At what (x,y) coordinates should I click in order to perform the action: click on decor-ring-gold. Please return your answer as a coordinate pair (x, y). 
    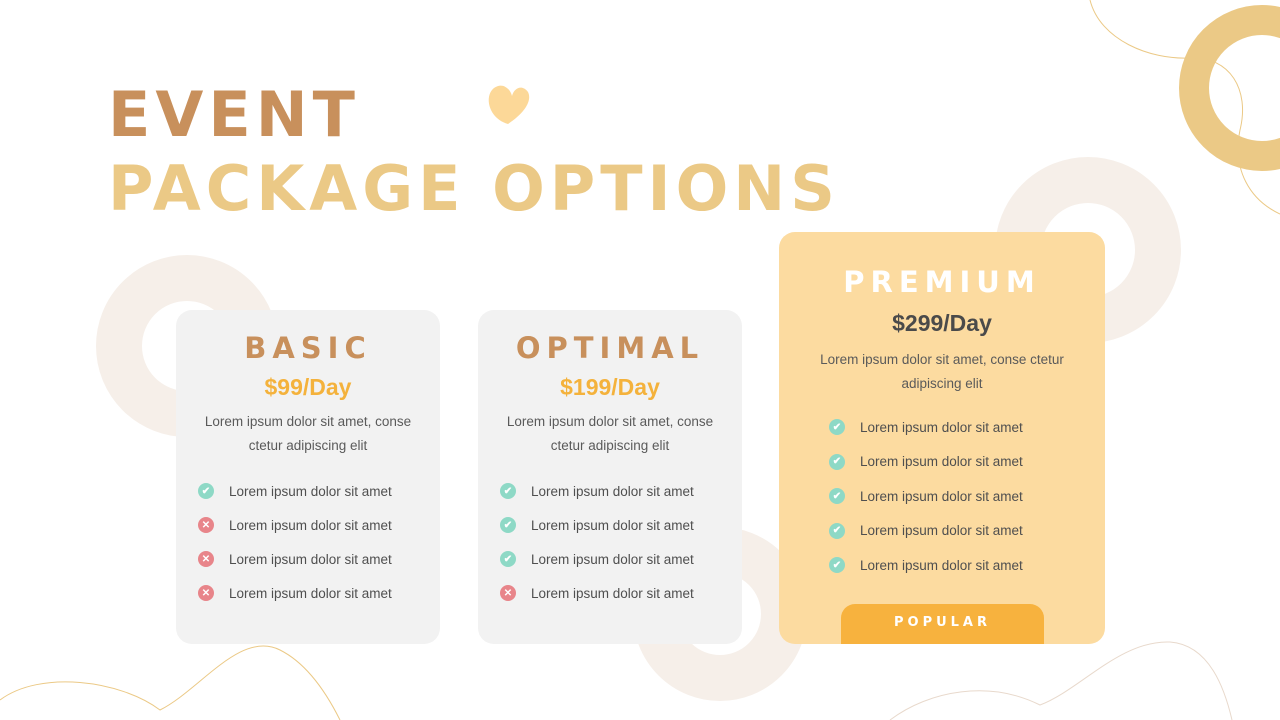
    Looking at the image, I should click on (1229, 88).